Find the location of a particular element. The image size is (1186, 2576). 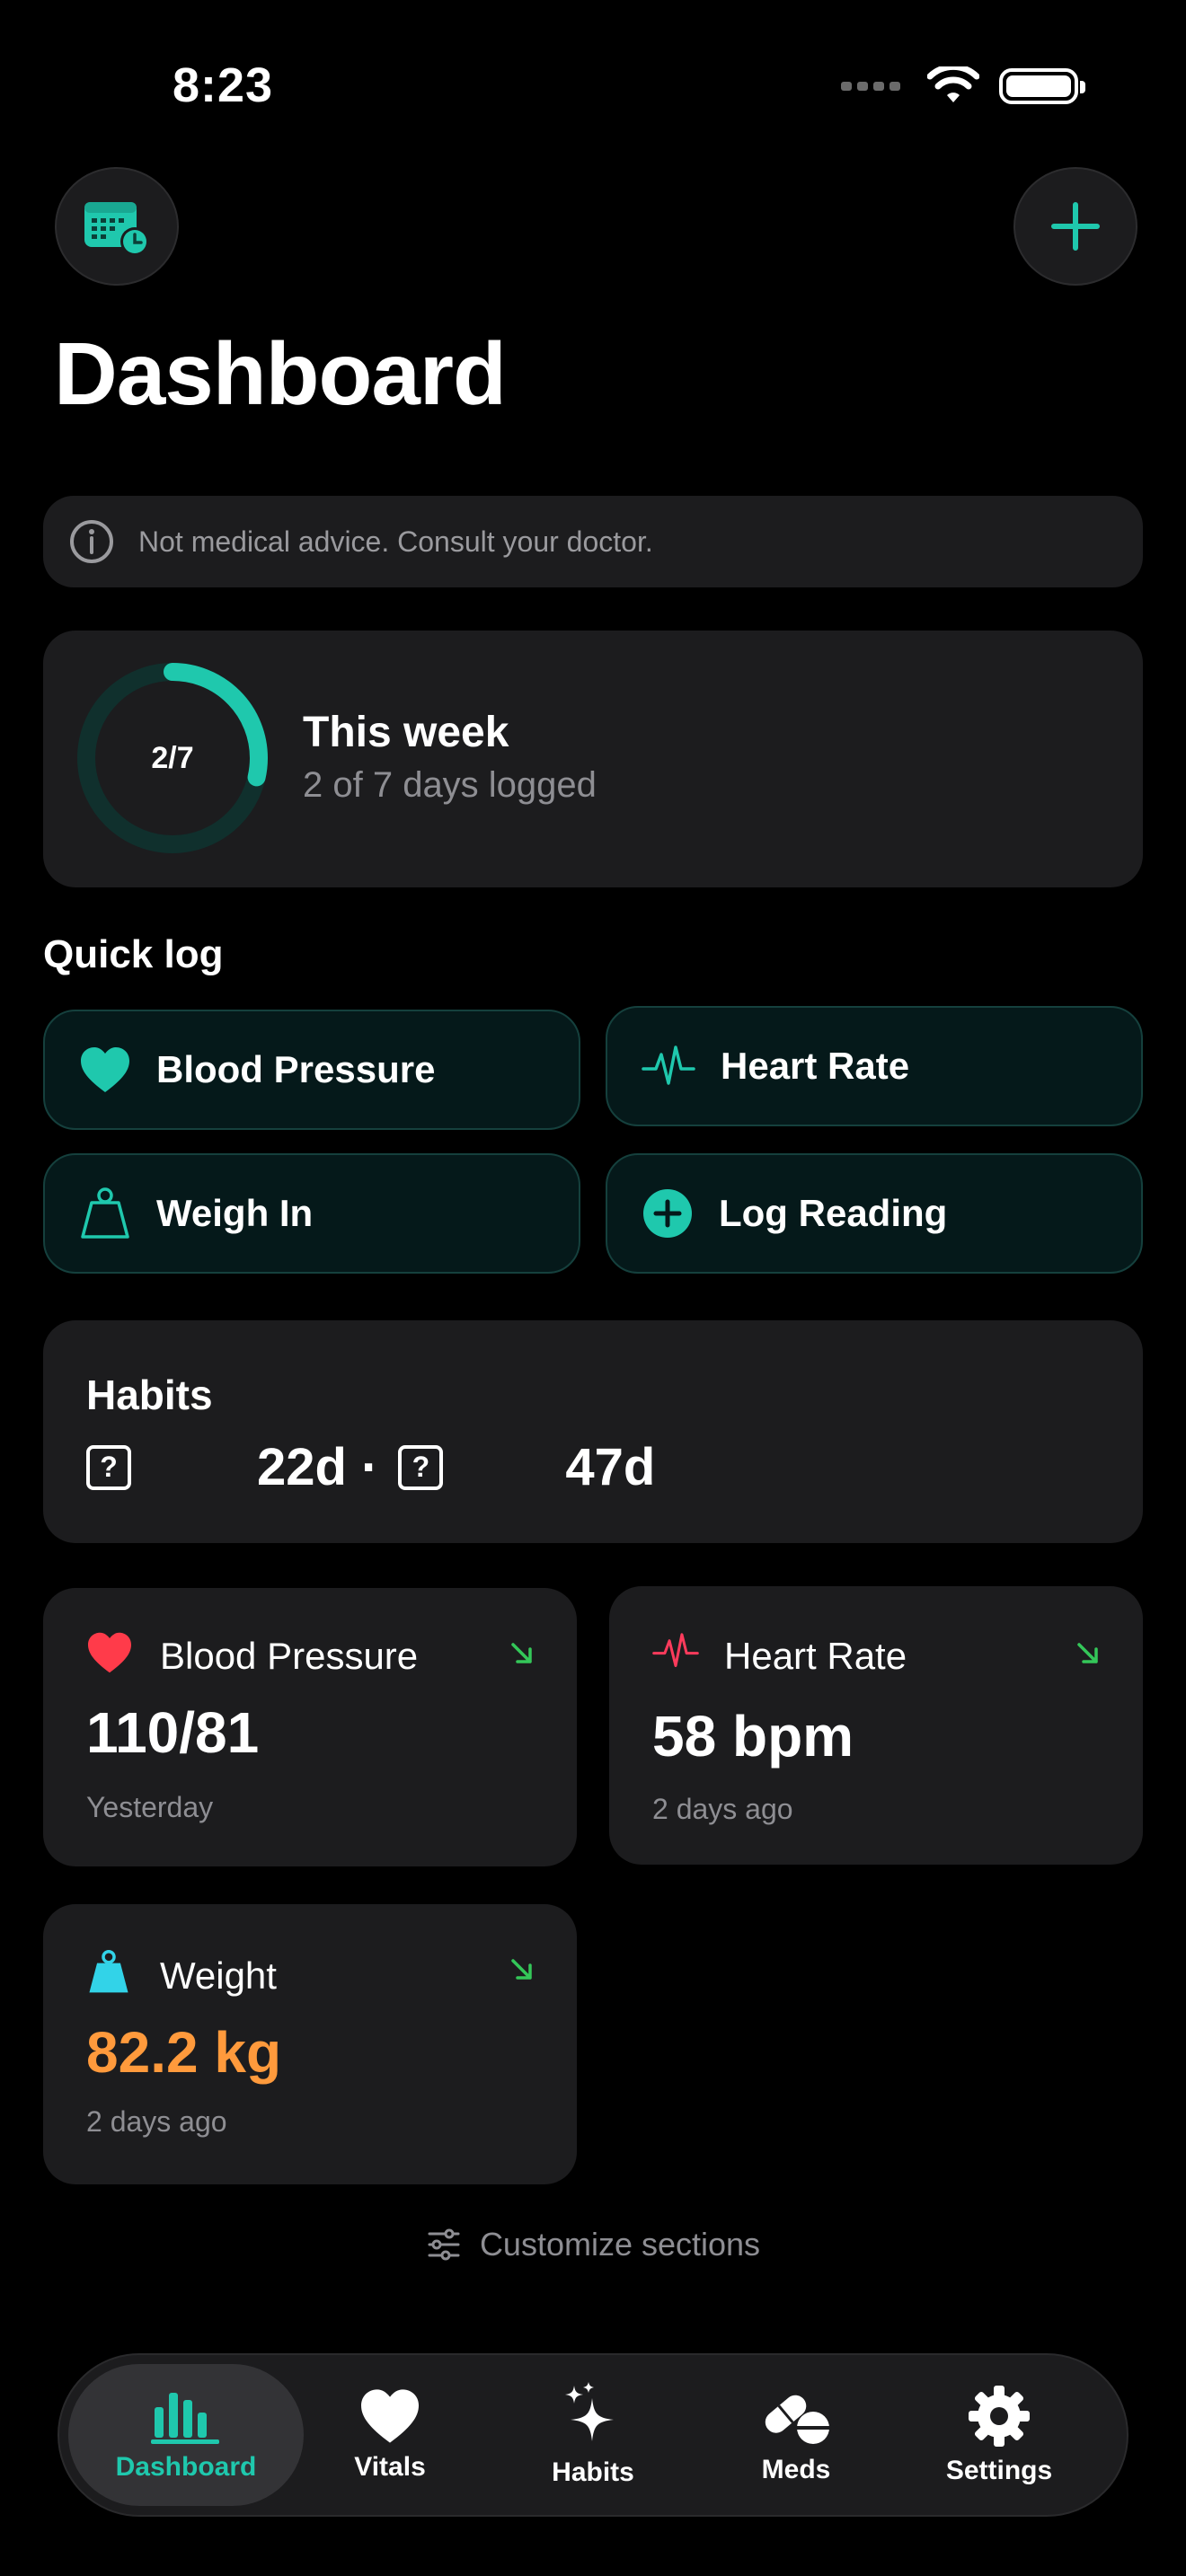

tab-dashboard: Dashboard is located at coordinates (186, 2435).